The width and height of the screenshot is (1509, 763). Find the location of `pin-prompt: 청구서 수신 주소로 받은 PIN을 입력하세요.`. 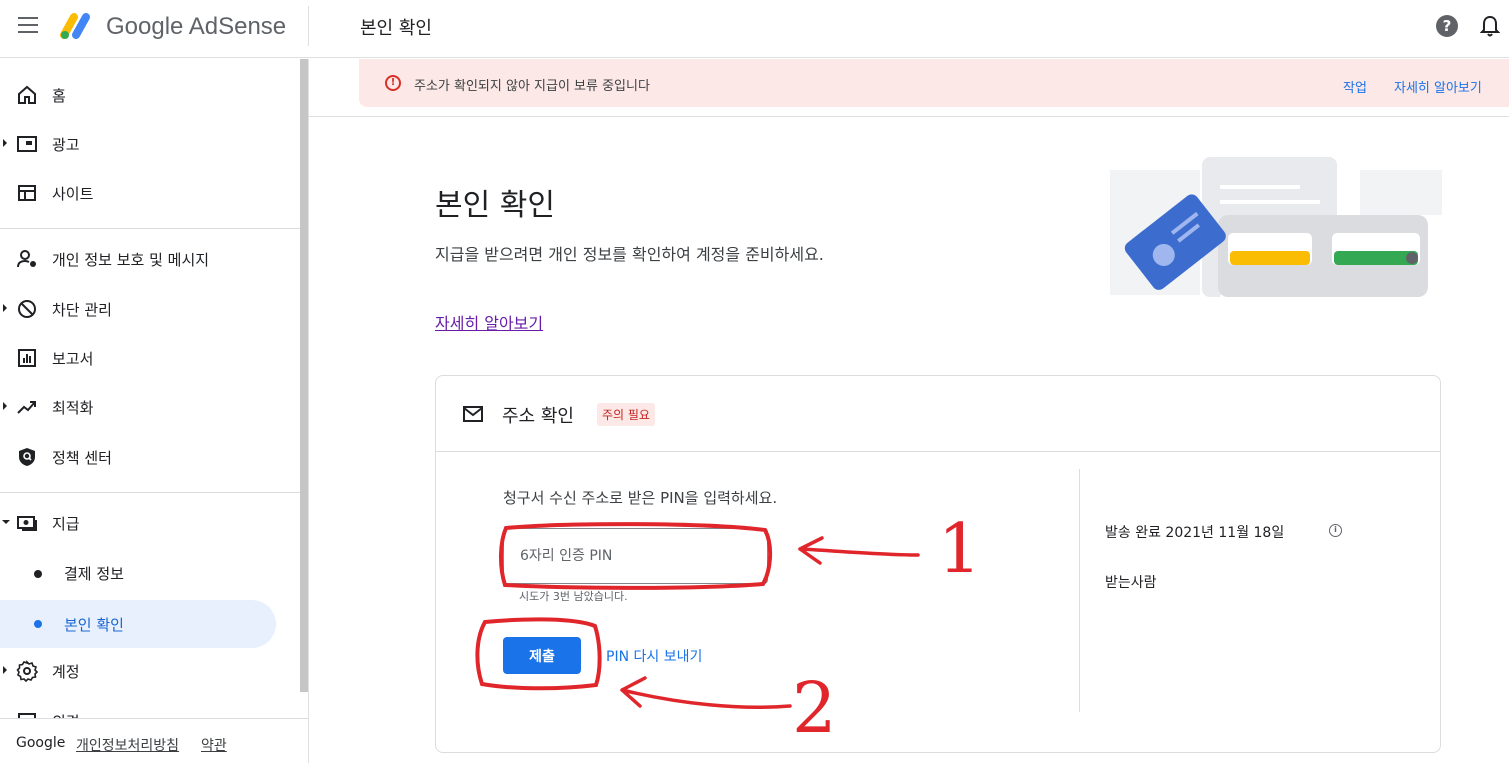

pin-prompt: 청구서 수신 주소로 받은 PIN을 입력하세요. is located at coordinates (640, 498).